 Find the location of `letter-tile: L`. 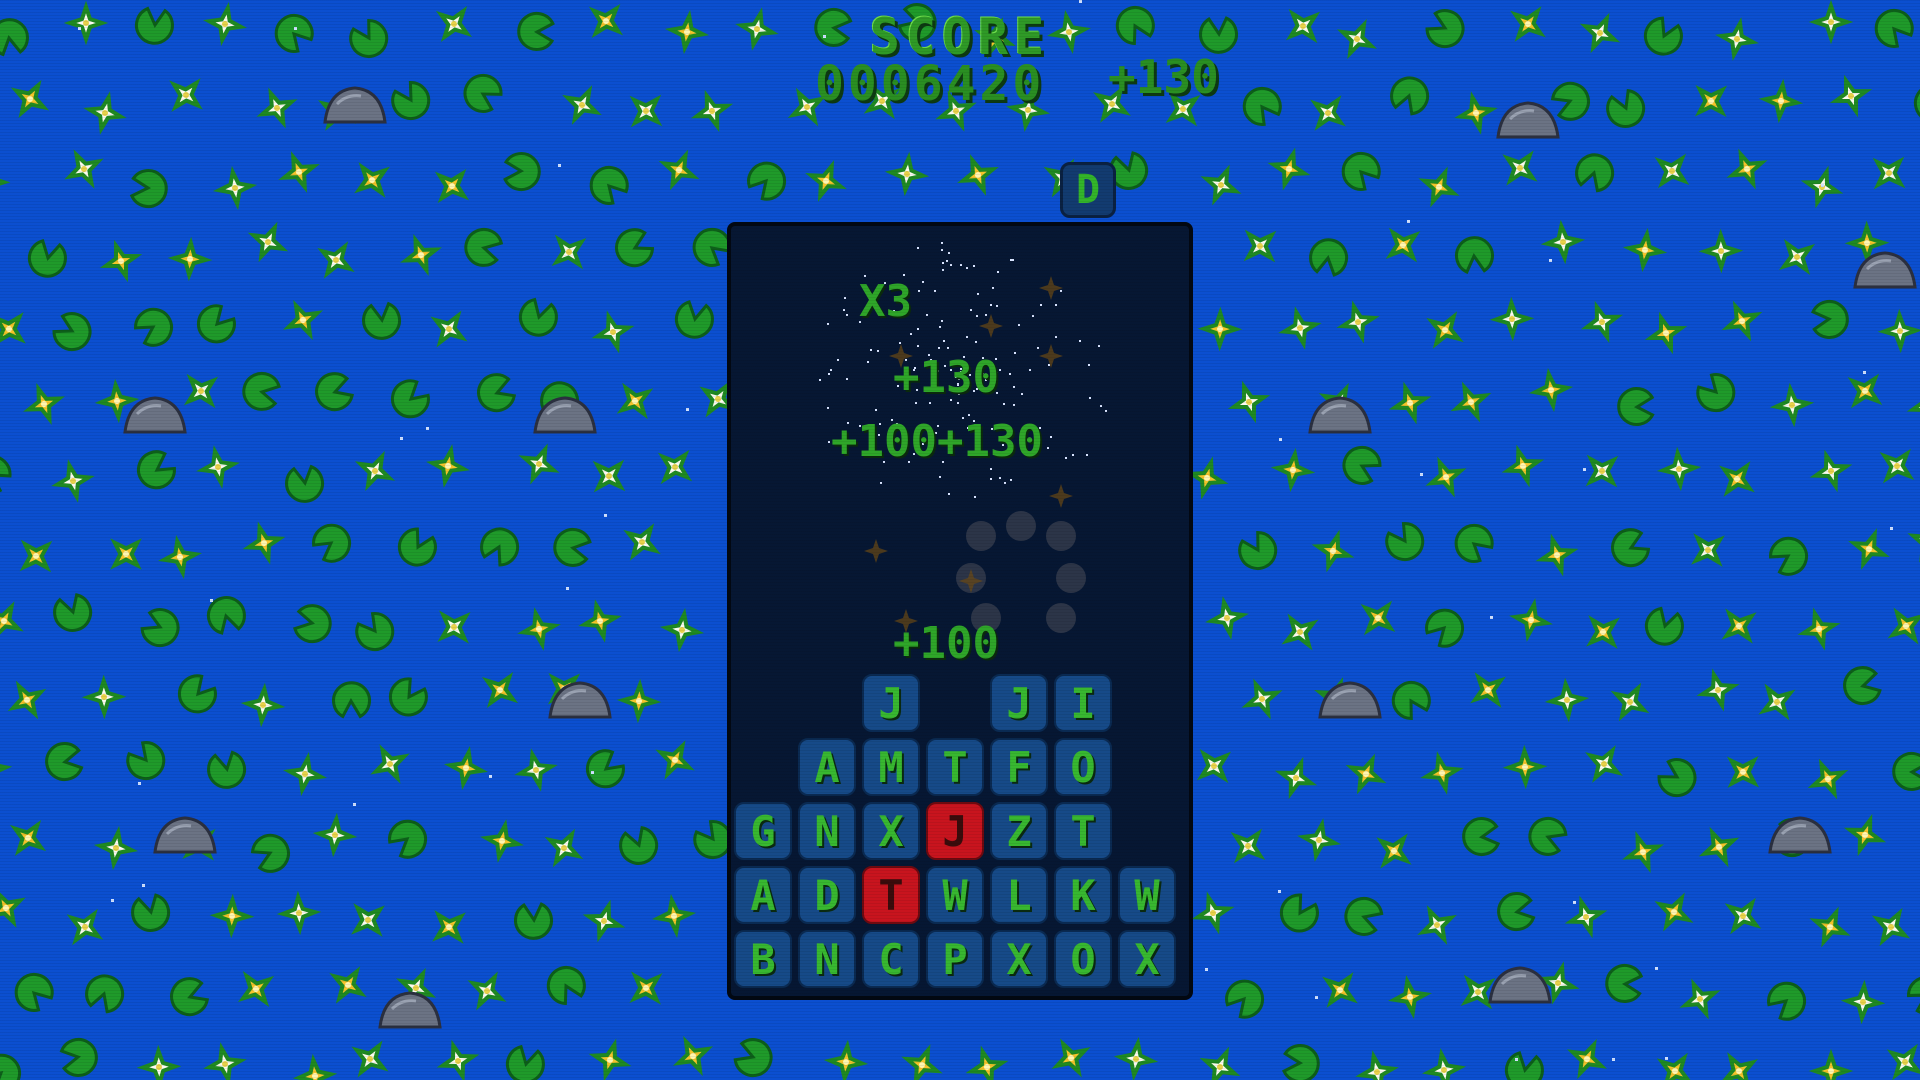

letter-tile: L is located at coordinates (1019, 895).